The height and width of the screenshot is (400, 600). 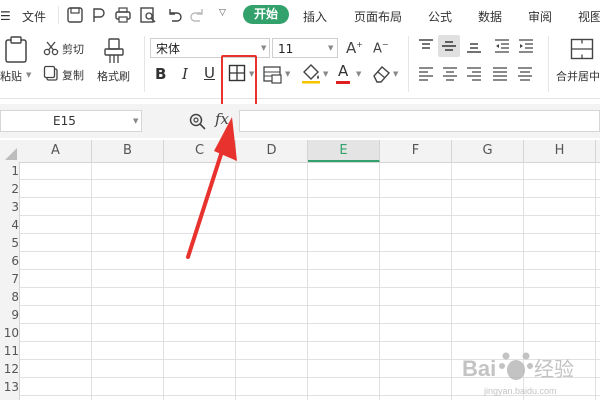 I want to click on align-left-icon, so click(x=426, y=74).